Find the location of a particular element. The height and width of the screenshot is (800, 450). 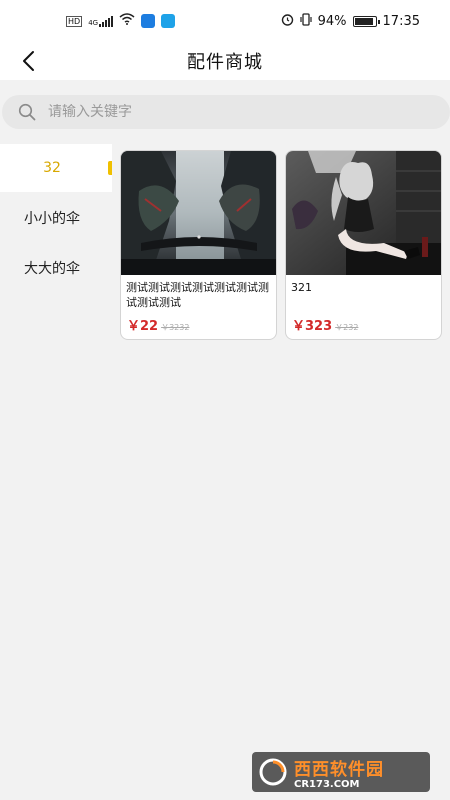

search-input is located at coordinates (228, 112).